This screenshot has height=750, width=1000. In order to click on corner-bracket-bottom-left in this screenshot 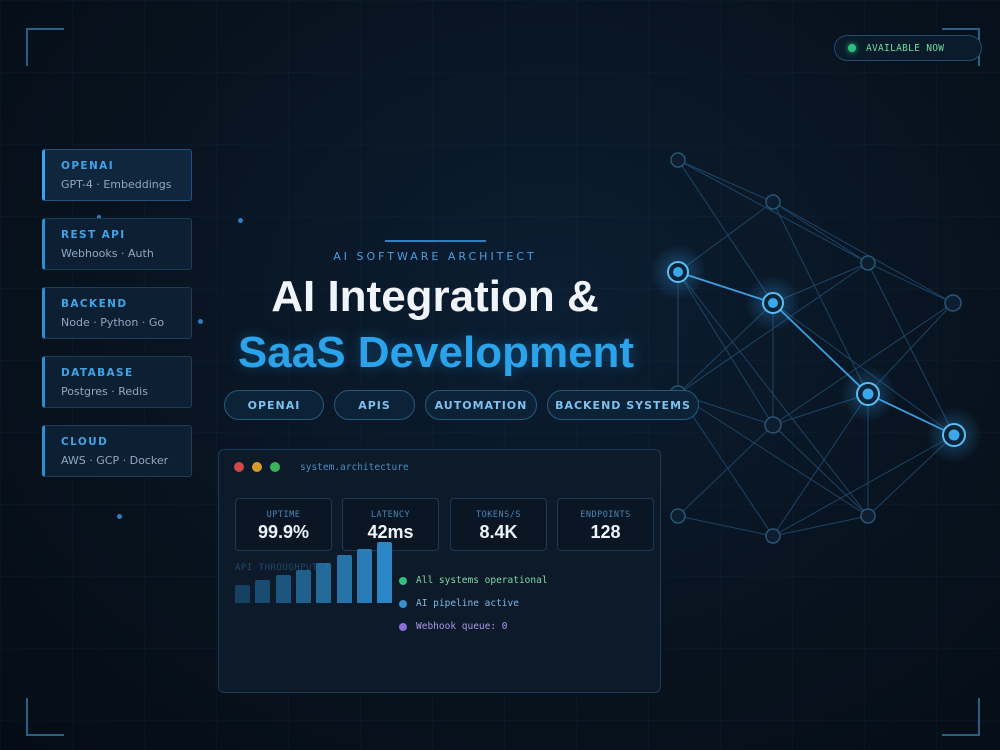, I will do `click(45, 717)`.